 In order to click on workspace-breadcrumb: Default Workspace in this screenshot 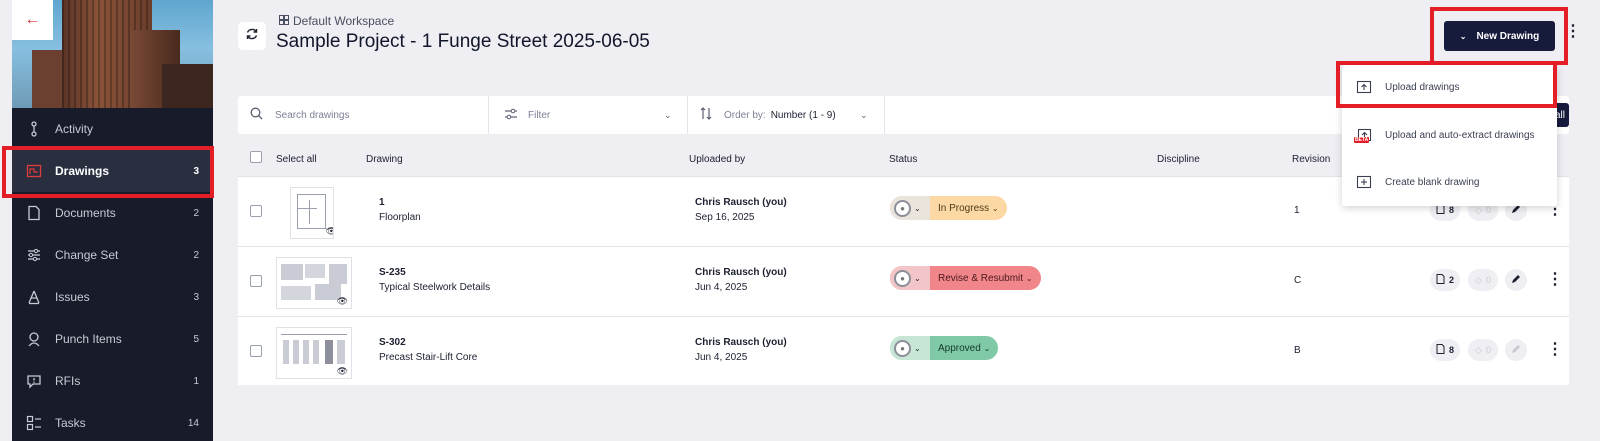, I will do `click(336, 21)`.